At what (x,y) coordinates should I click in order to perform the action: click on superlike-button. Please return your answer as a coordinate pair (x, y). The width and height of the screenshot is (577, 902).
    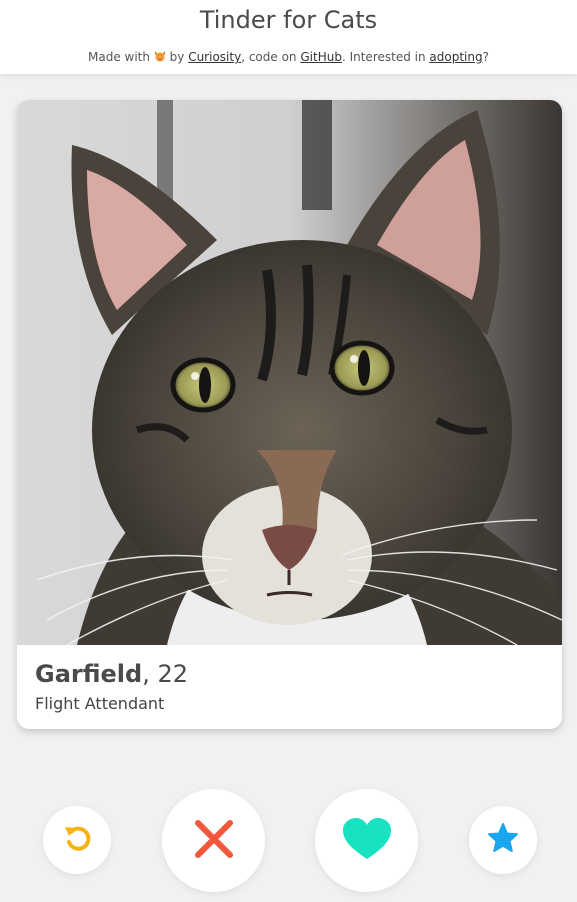
    Looking at the image, I should click on (503, 840).